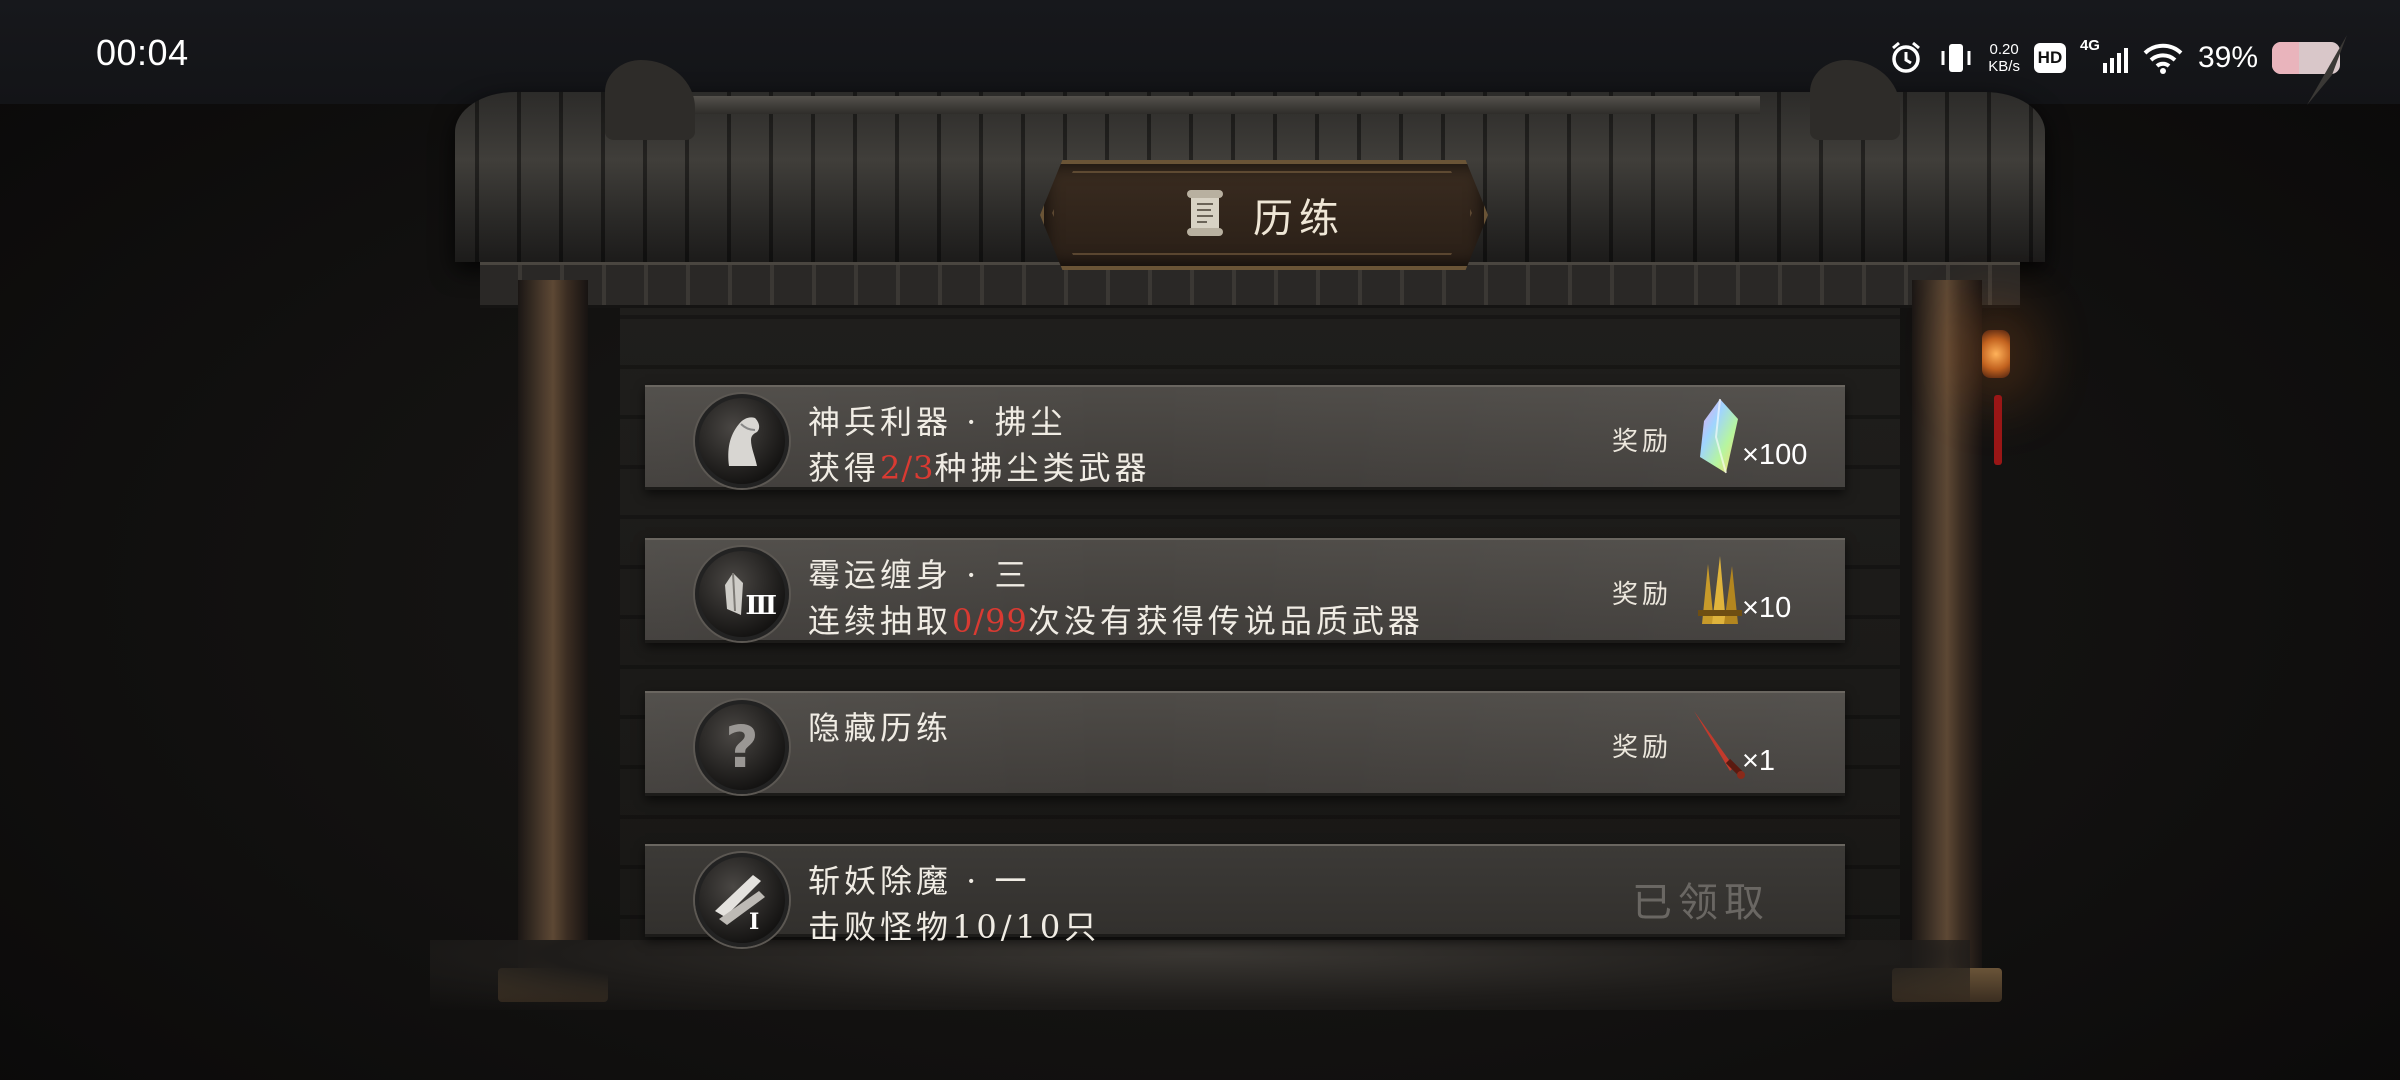  What do you see at coordinates (2306, 58) in the screenshot?
I see `battery-icon` at bounding box center [2306, 58].